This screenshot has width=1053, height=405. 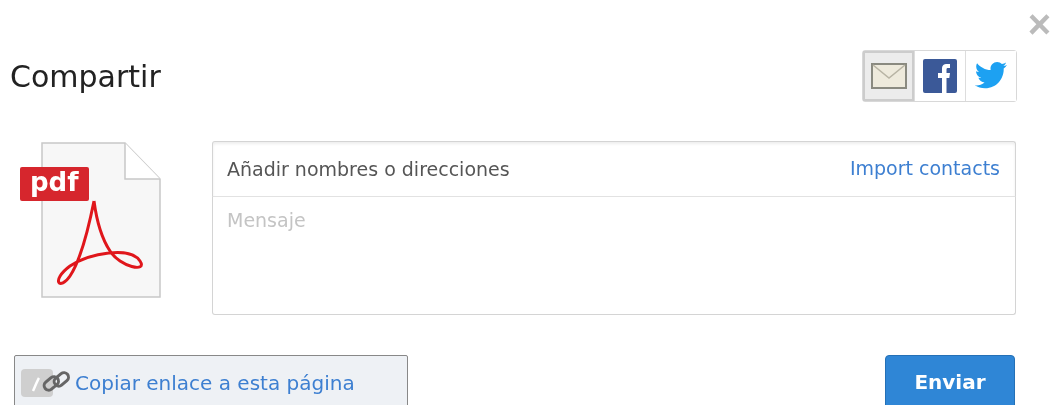 What do you see at coordinates (211, 380) in the screenshot?
I see `copy-link-button: Copiar enlace a esta página` at bounding box center [211, 380].